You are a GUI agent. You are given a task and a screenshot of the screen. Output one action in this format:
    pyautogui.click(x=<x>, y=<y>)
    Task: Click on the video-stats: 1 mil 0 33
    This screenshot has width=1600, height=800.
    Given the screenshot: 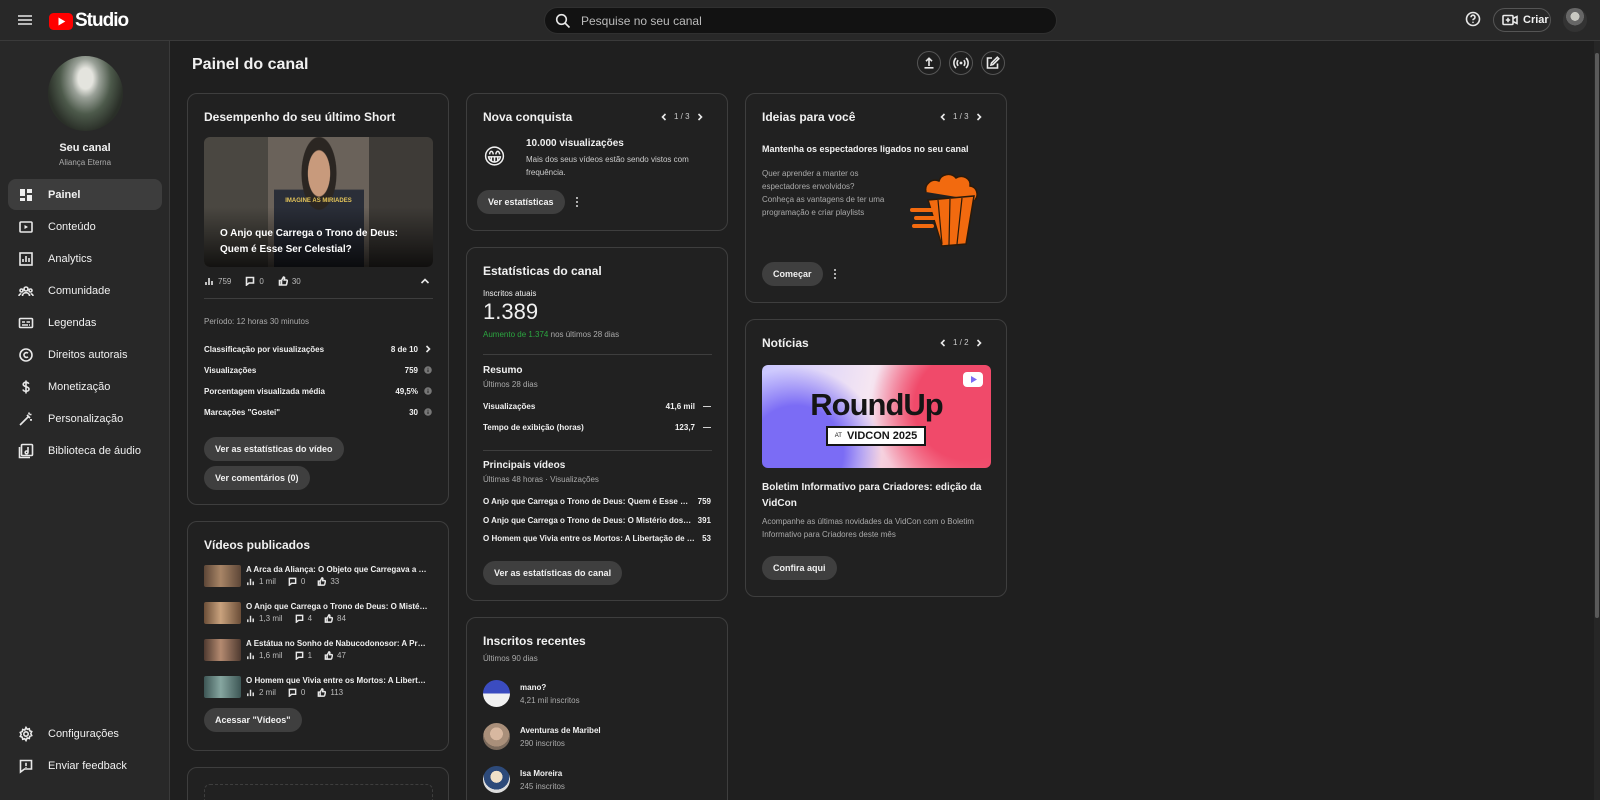 What is the action you would take?
    pyautogui.click(x=292, y=581)
    